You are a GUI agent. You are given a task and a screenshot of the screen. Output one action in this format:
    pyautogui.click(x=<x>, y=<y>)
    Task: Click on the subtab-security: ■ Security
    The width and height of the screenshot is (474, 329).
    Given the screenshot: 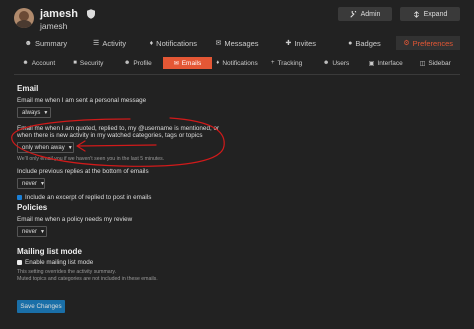 What is the action you would take?
    pyautogui.click(x=89, y=63)
    